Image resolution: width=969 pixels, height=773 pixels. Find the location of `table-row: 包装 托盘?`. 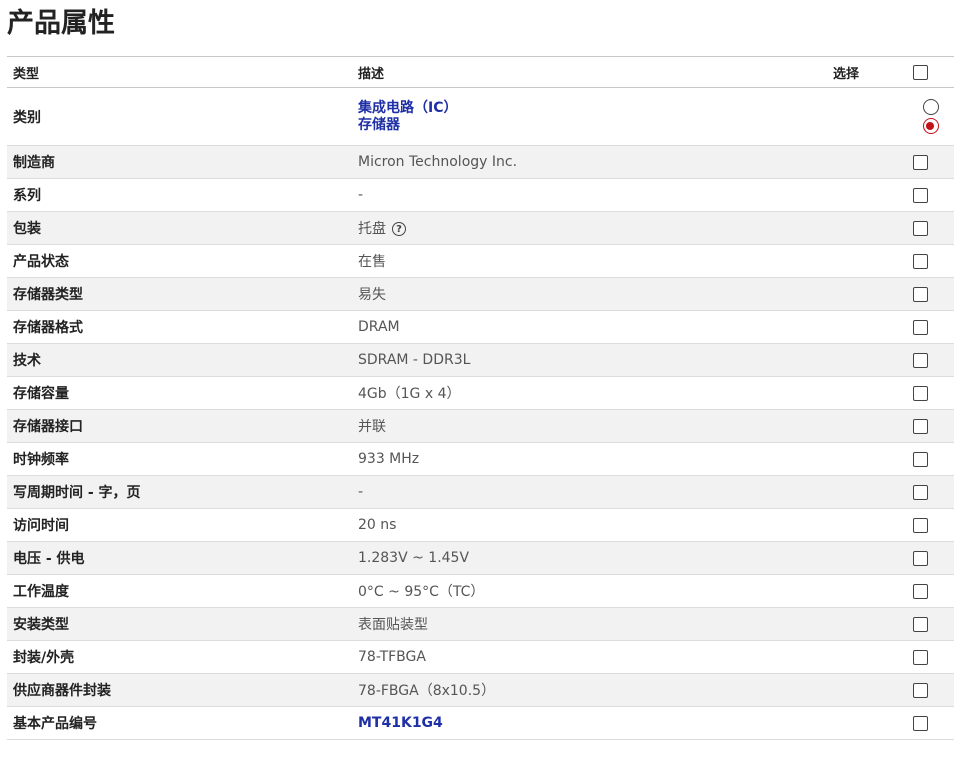

table-row: 包装 托盘? is located at coordinates (480, 228).